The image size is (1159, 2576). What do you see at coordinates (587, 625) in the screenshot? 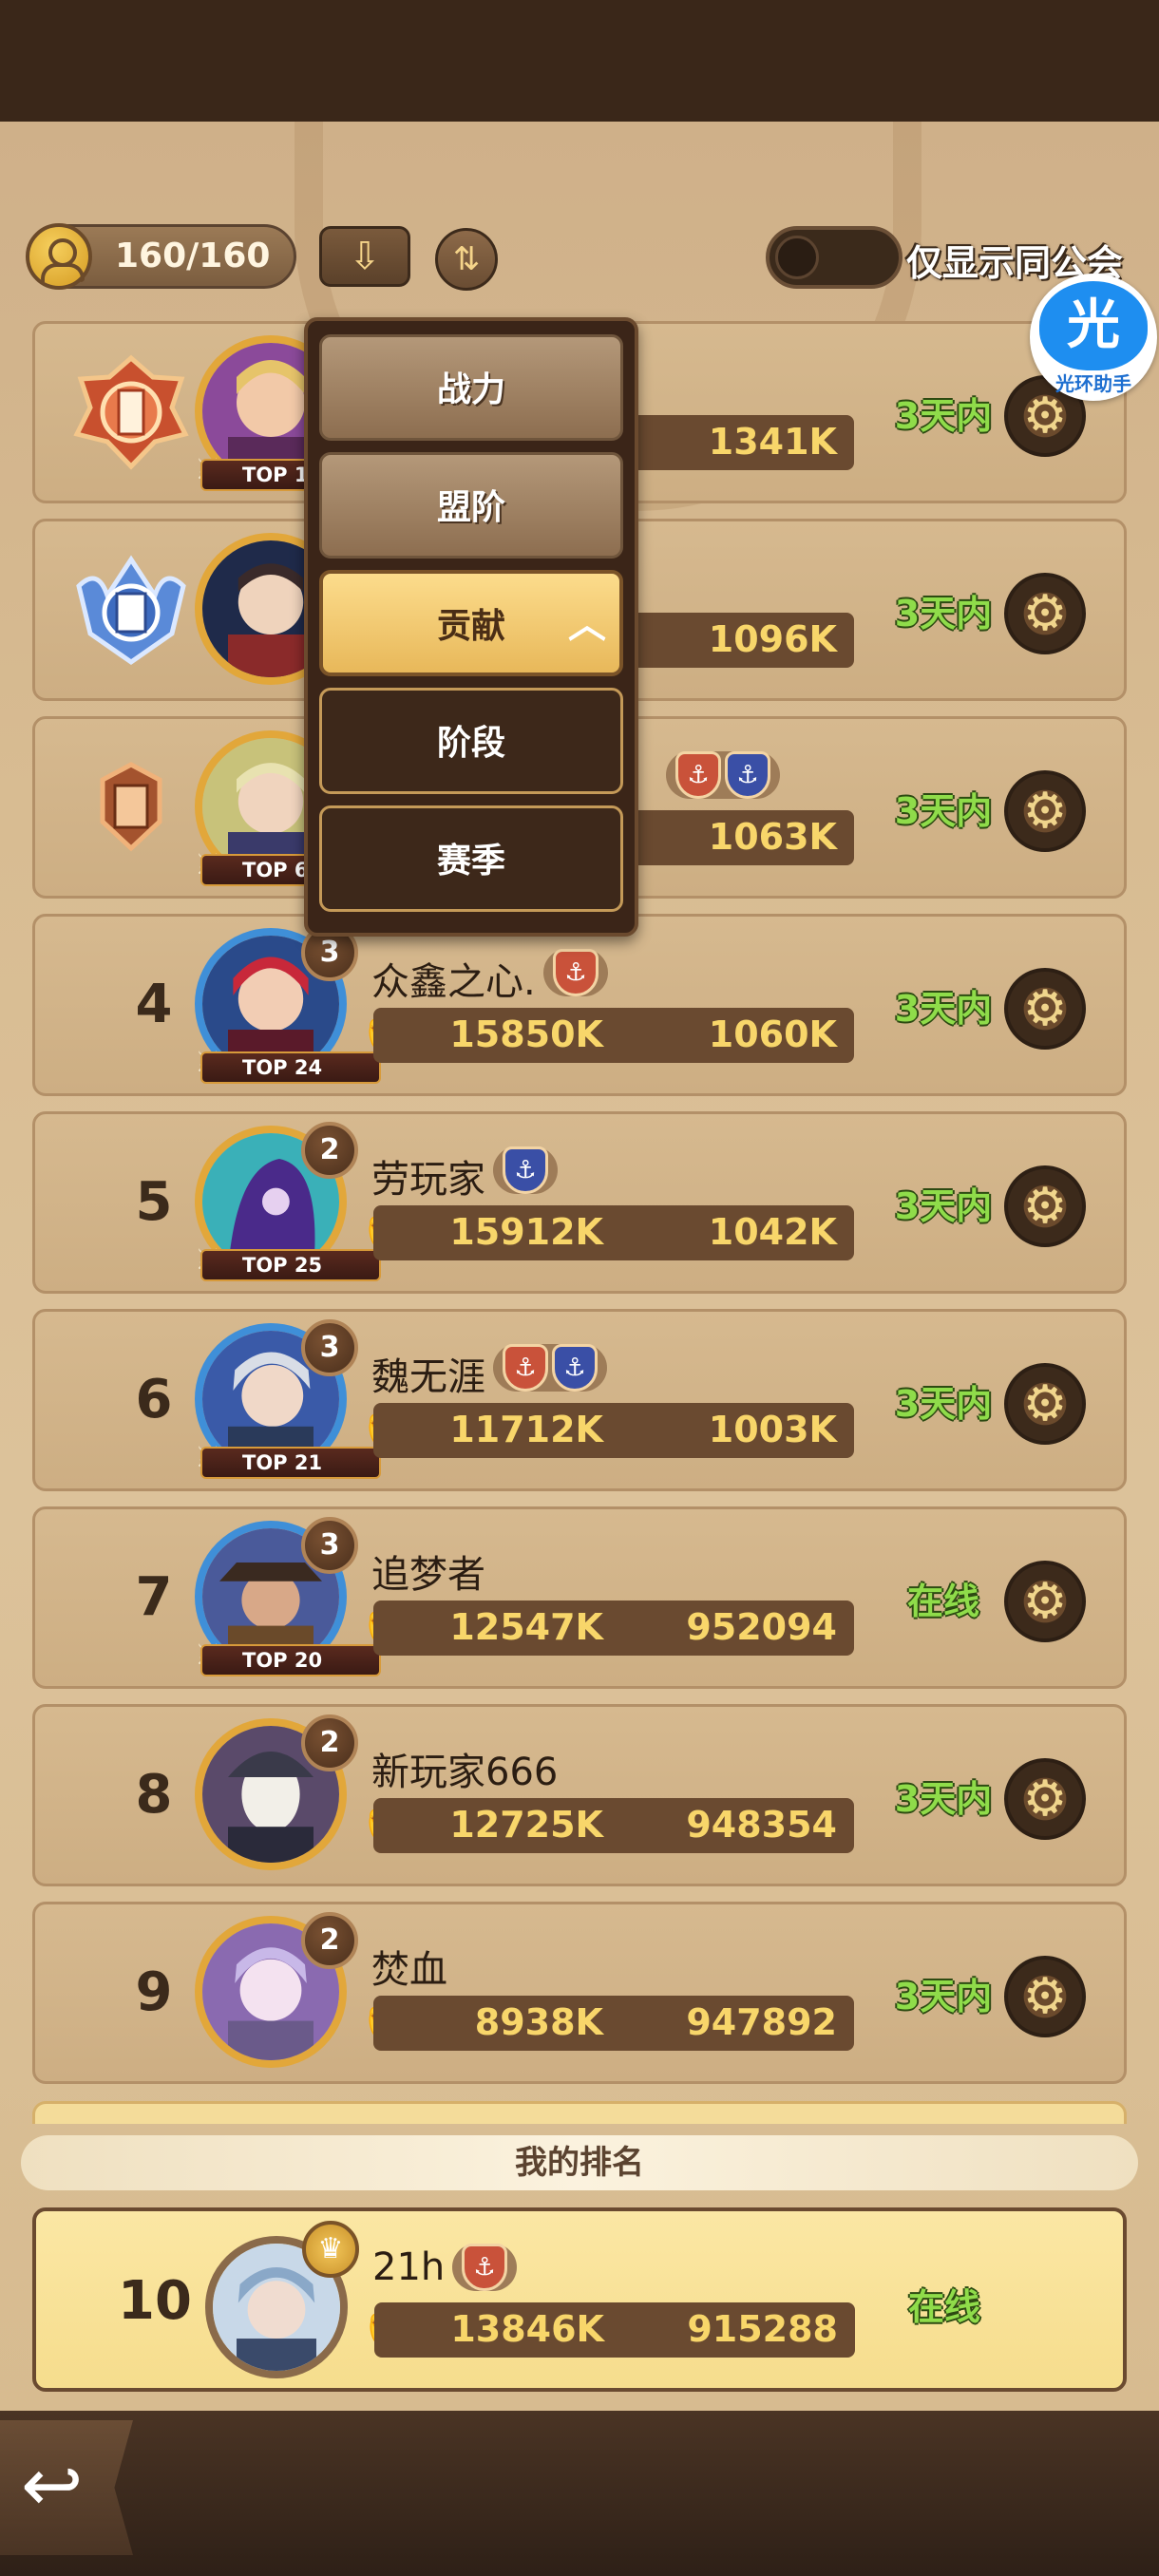
I see `caret-up-icon: ︿` at bounding box center [587, 625].